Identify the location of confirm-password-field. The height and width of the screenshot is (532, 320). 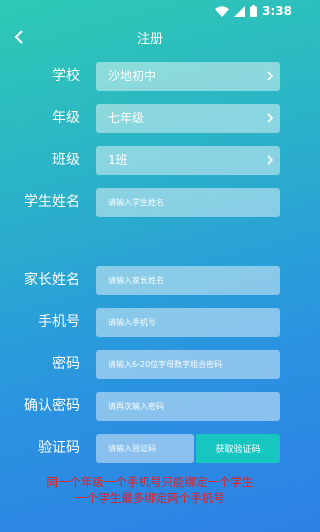
(188, 406).